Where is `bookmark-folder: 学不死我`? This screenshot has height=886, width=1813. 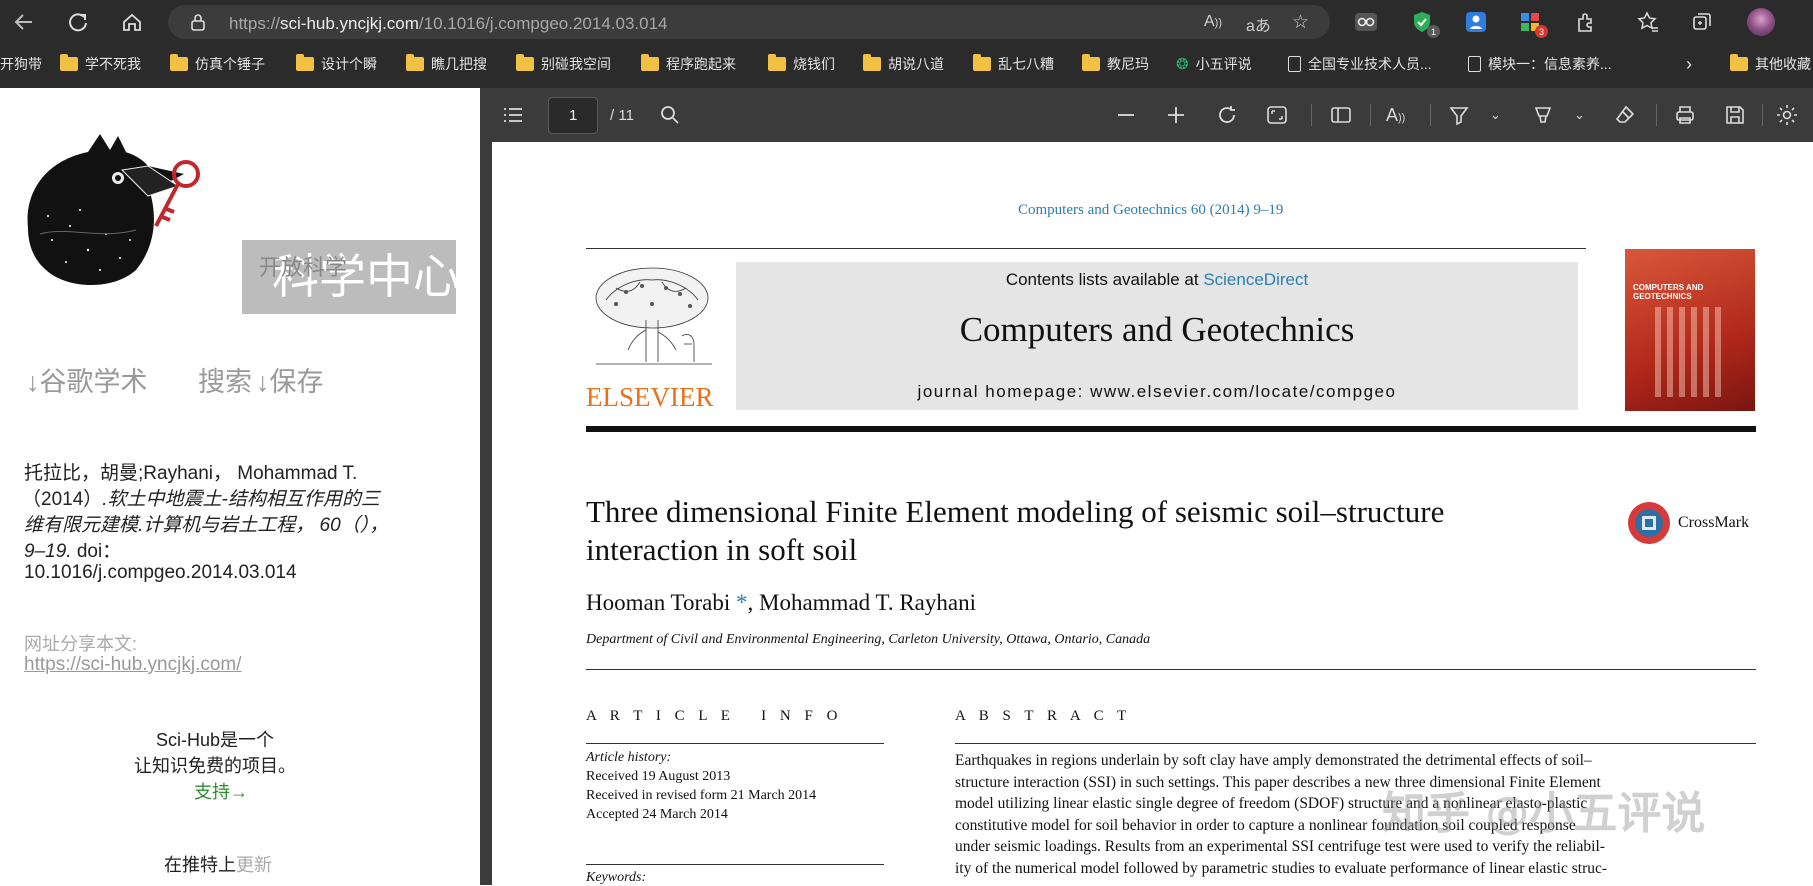 bookmark-folder: 学不死我 is located at coordinates (100, 64).